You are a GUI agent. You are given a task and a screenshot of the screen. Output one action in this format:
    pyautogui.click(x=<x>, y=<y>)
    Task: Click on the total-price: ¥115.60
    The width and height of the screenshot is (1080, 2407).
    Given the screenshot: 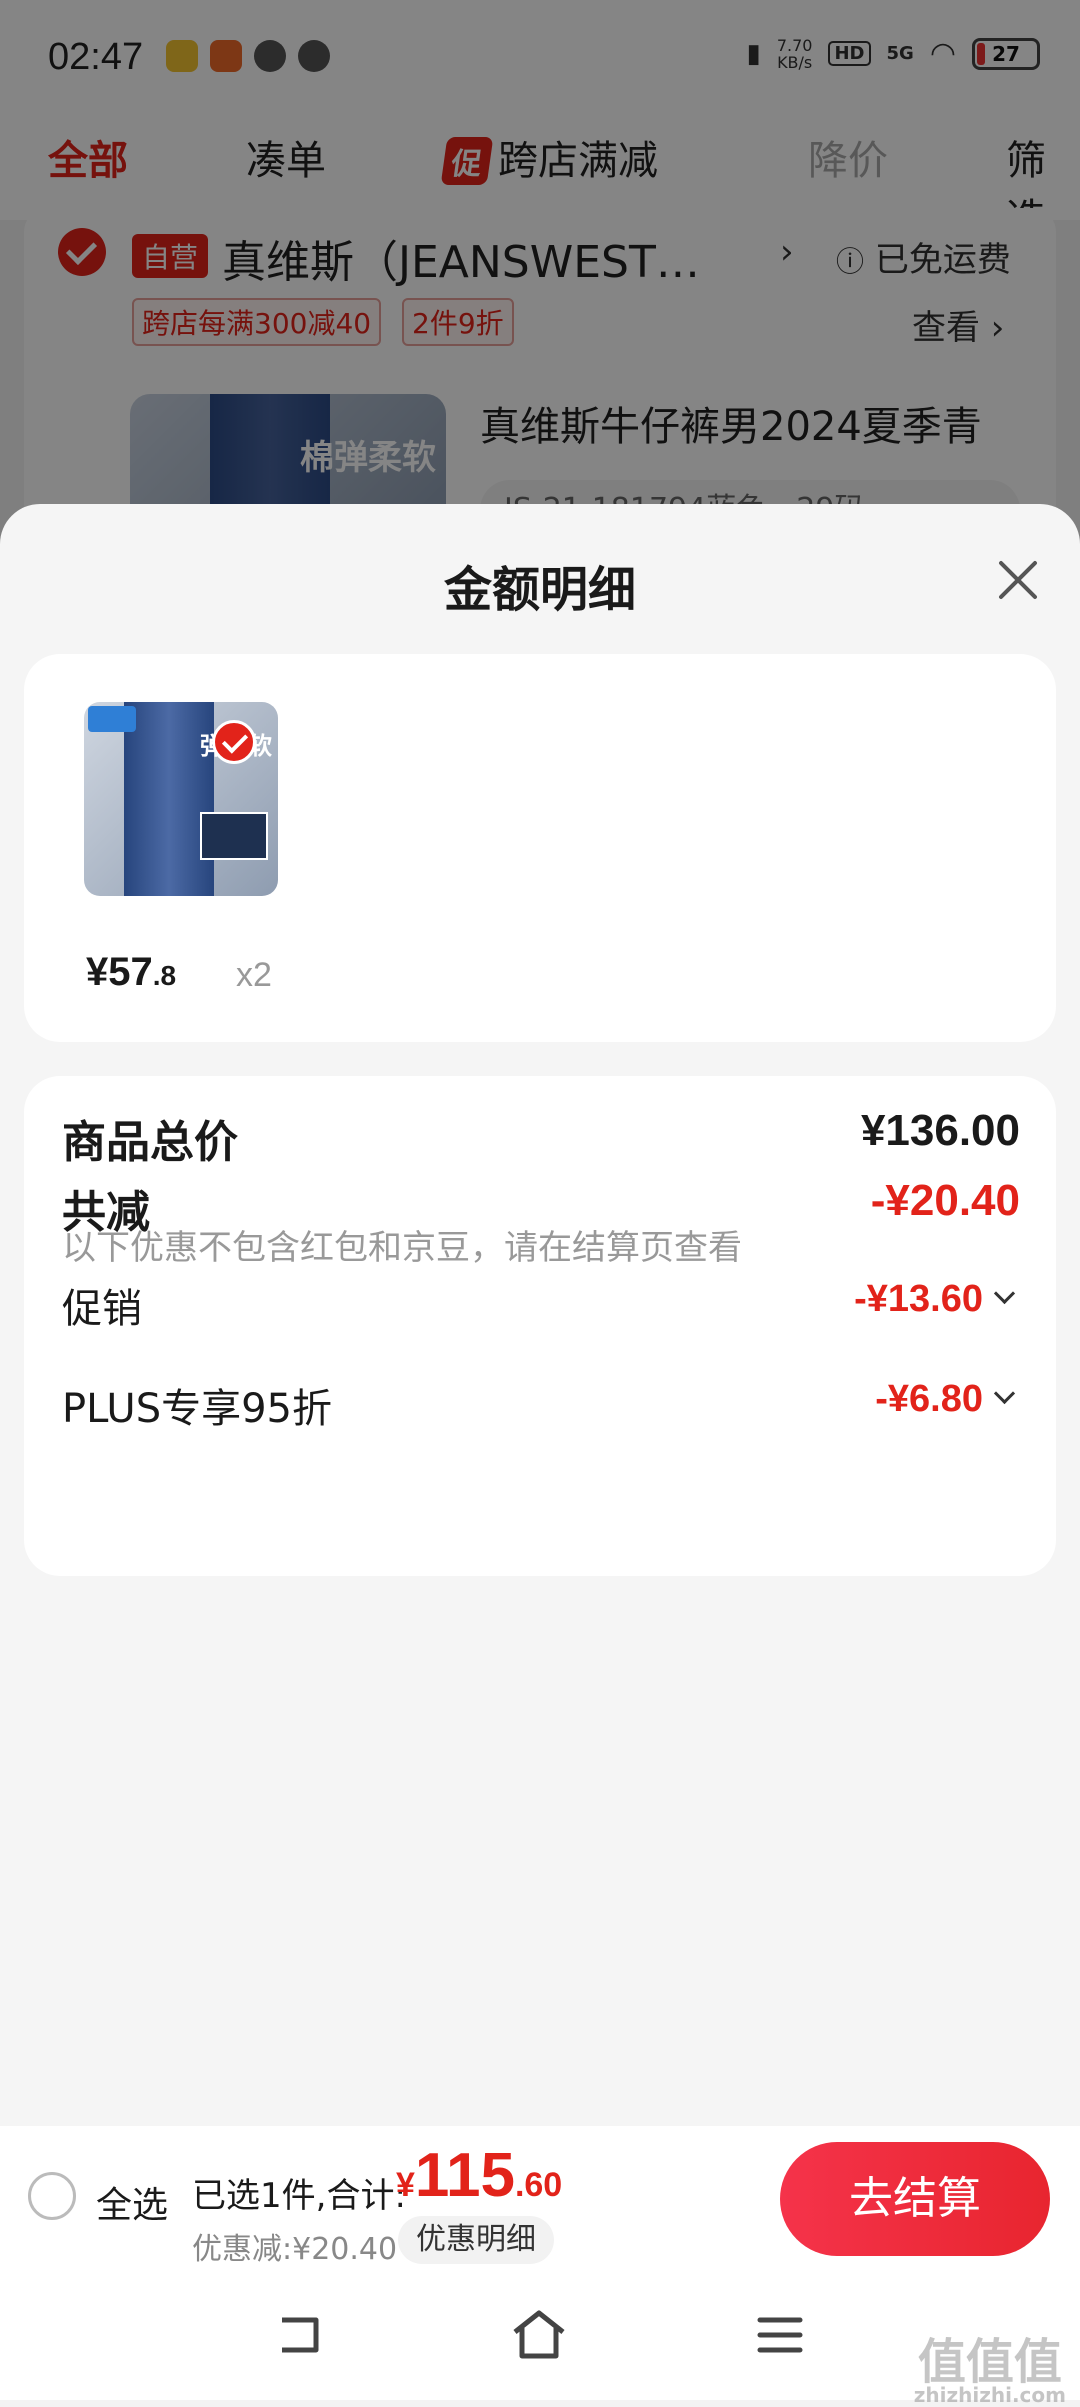 What is the action you would take?
    pyautogui.click(x=479, y=2175)
    